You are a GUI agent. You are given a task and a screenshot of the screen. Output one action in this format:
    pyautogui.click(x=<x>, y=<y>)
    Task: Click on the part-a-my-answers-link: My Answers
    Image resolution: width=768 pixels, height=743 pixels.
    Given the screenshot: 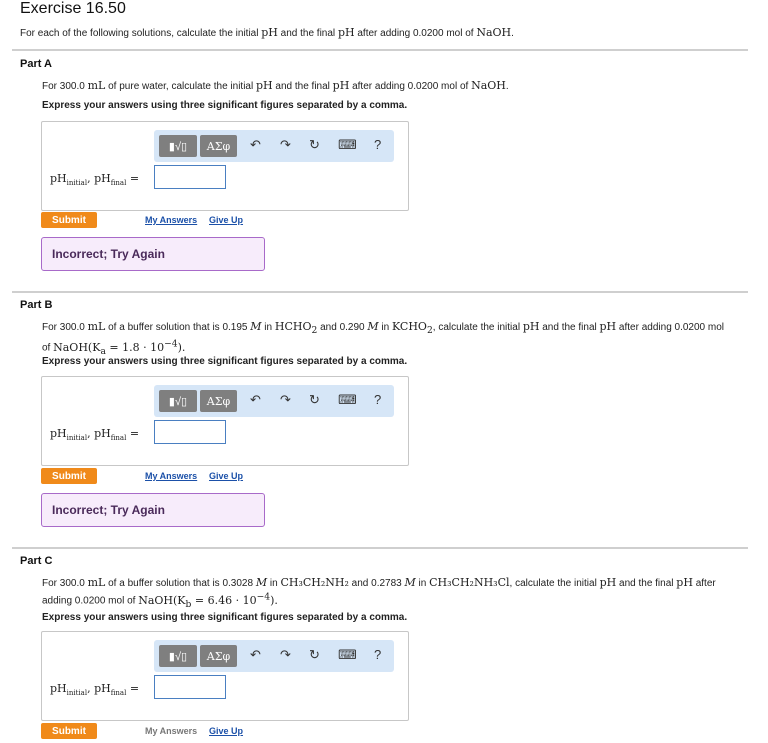 What is the action you would take?
    pyautogui.click(x=171, y=220)
    